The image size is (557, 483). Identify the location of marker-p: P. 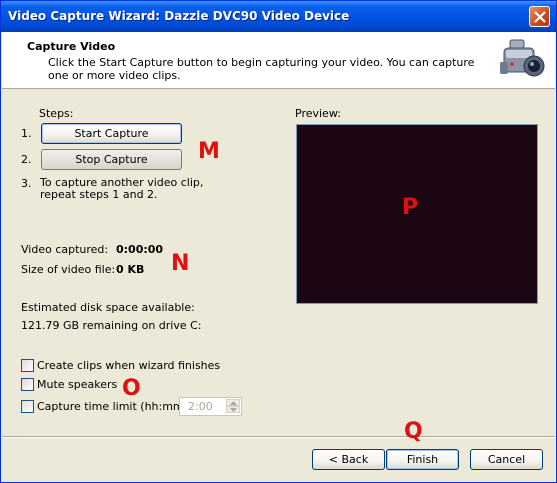
(410, 207).